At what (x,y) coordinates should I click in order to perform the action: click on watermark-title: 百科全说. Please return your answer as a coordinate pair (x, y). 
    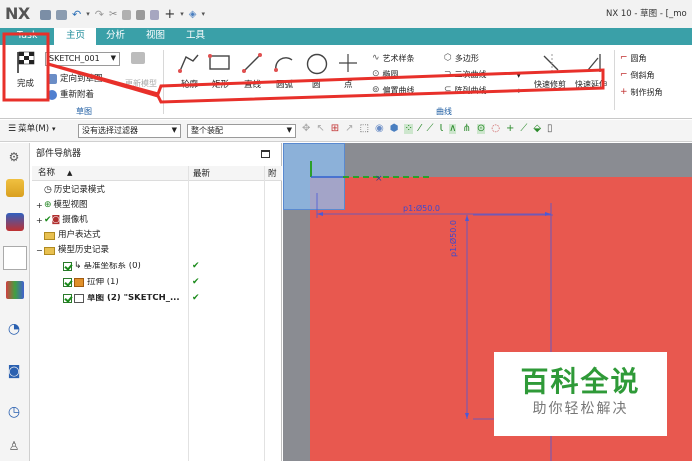
    Looking at the image, I should click on (580, 381).